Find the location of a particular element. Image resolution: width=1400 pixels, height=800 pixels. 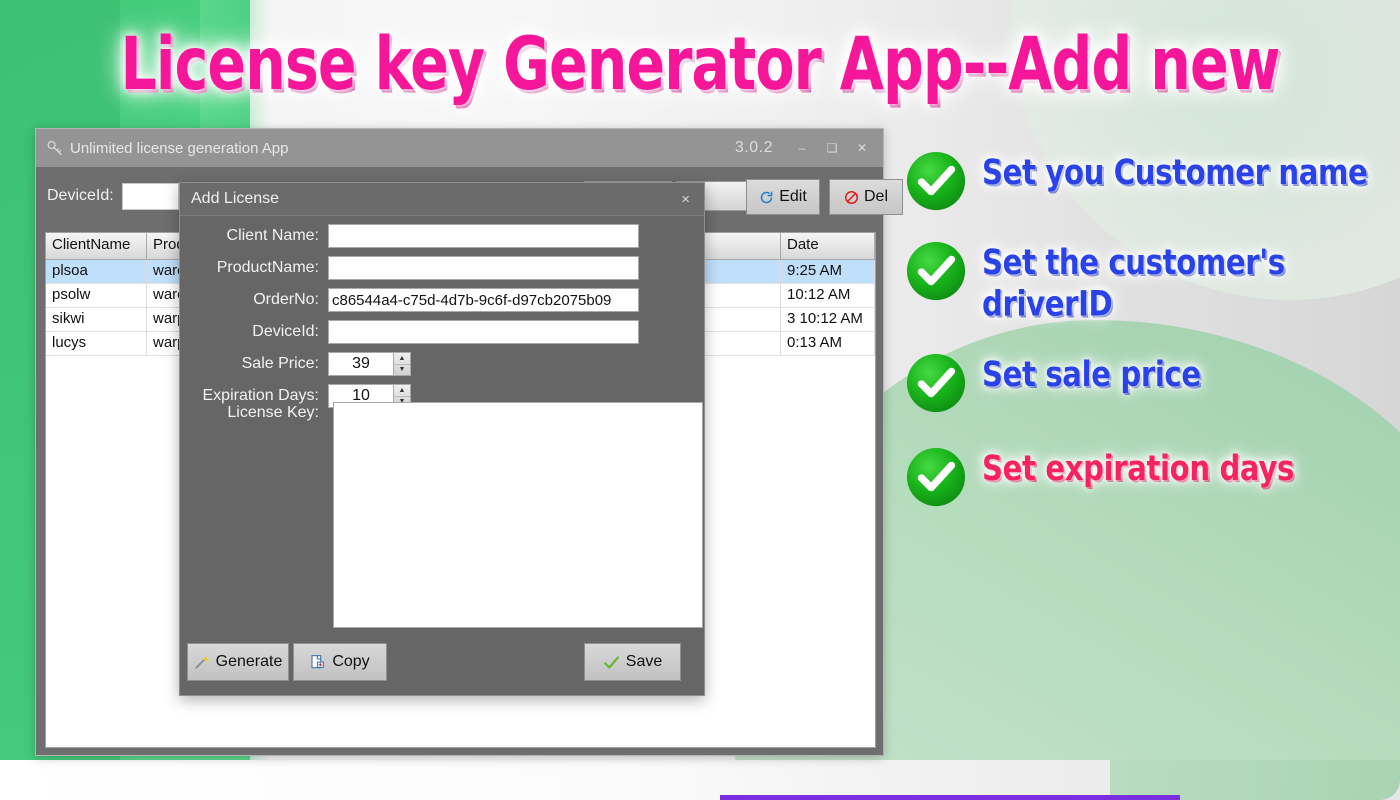

product-name-label: ProductName: is located at coordinates (267, 267).